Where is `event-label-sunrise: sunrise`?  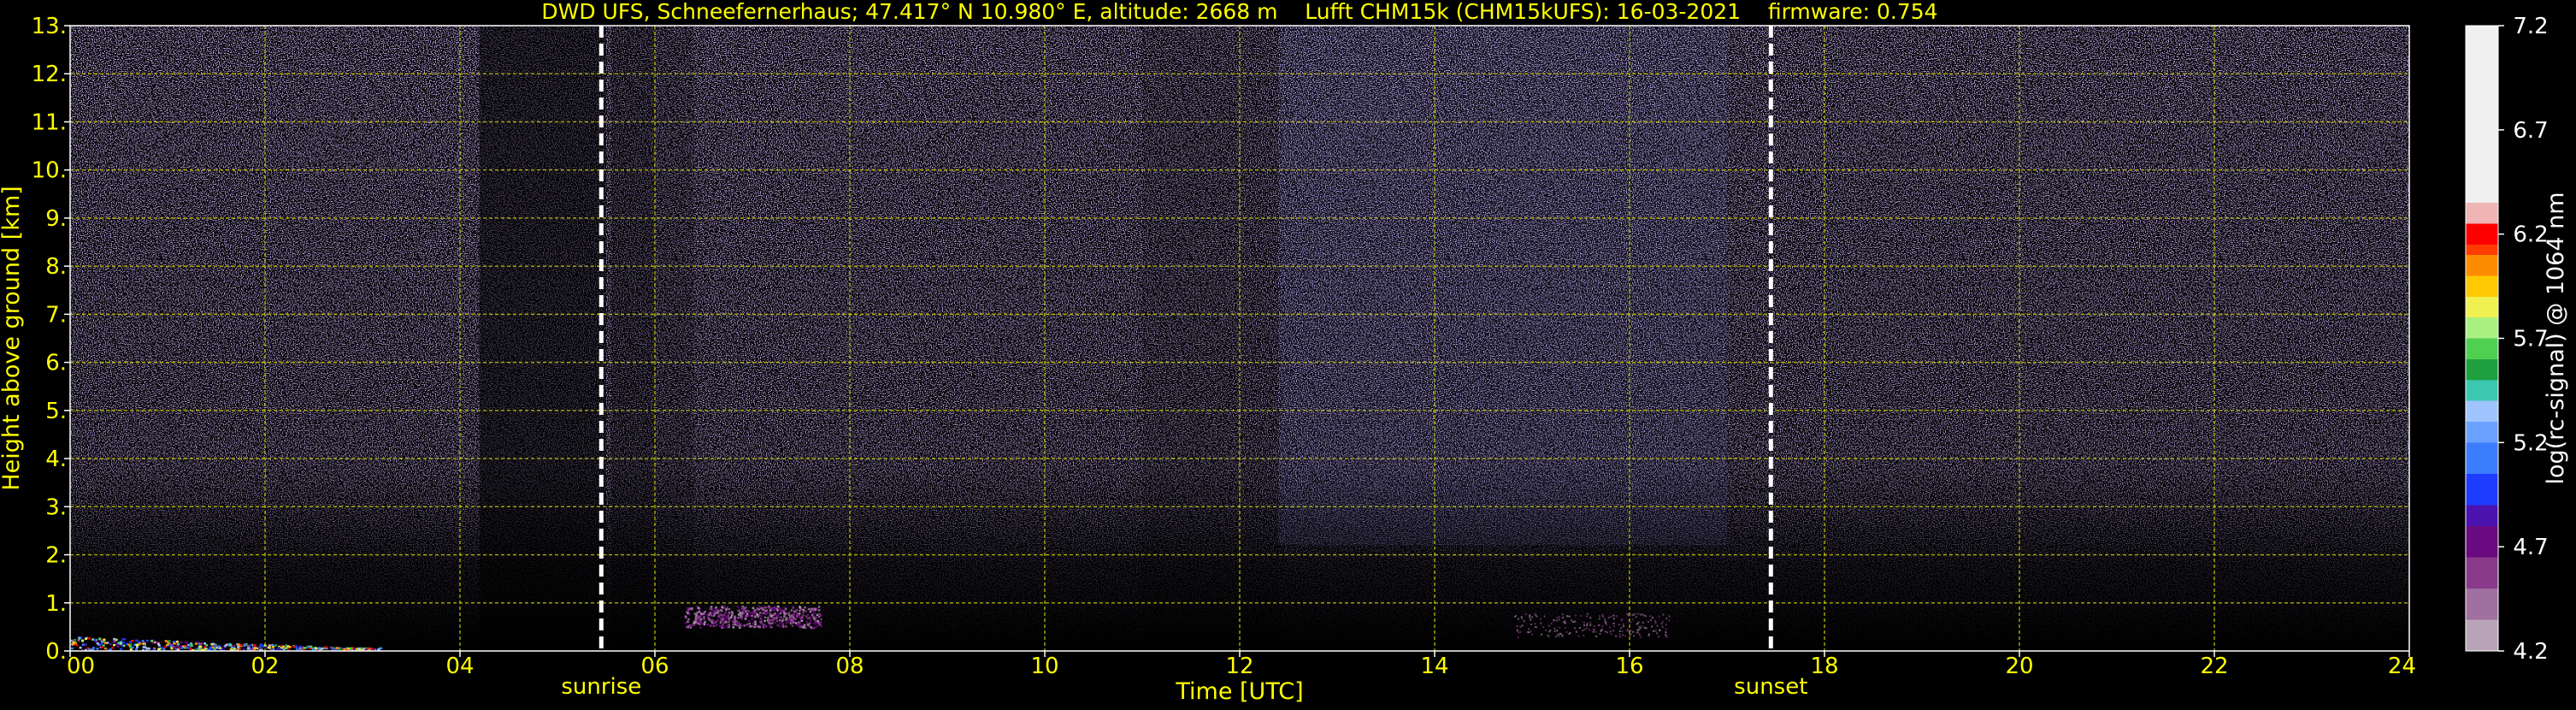
event-label-sunrise: sunrise is located at coordinates (601, 687).